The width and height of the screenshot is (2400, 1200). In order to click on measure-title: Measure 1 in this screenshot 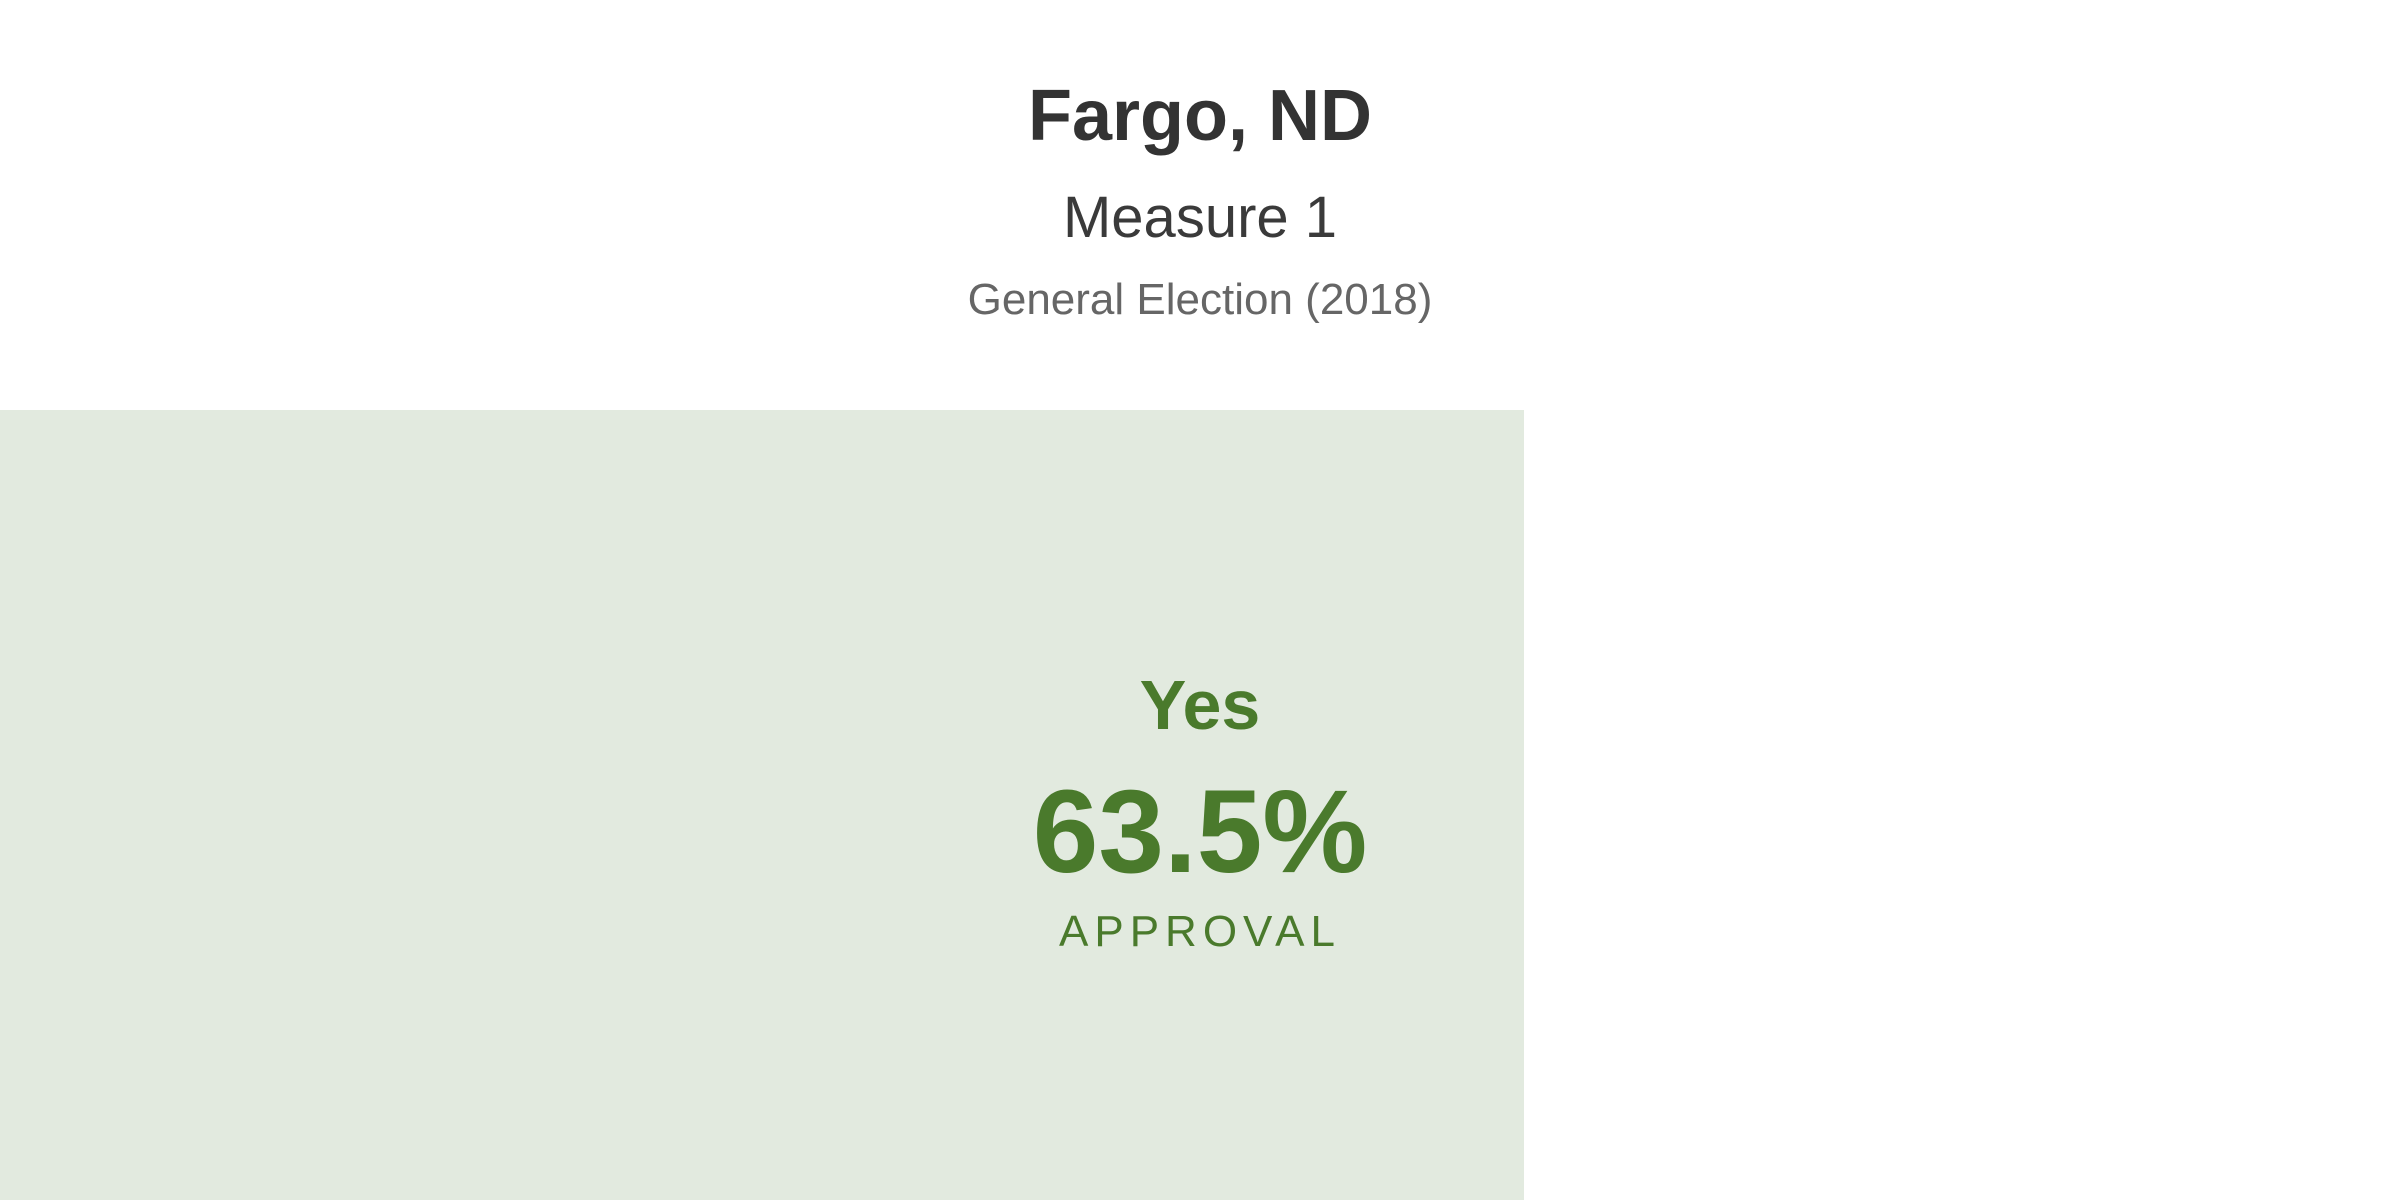, I will do `click(1200, 217)`.